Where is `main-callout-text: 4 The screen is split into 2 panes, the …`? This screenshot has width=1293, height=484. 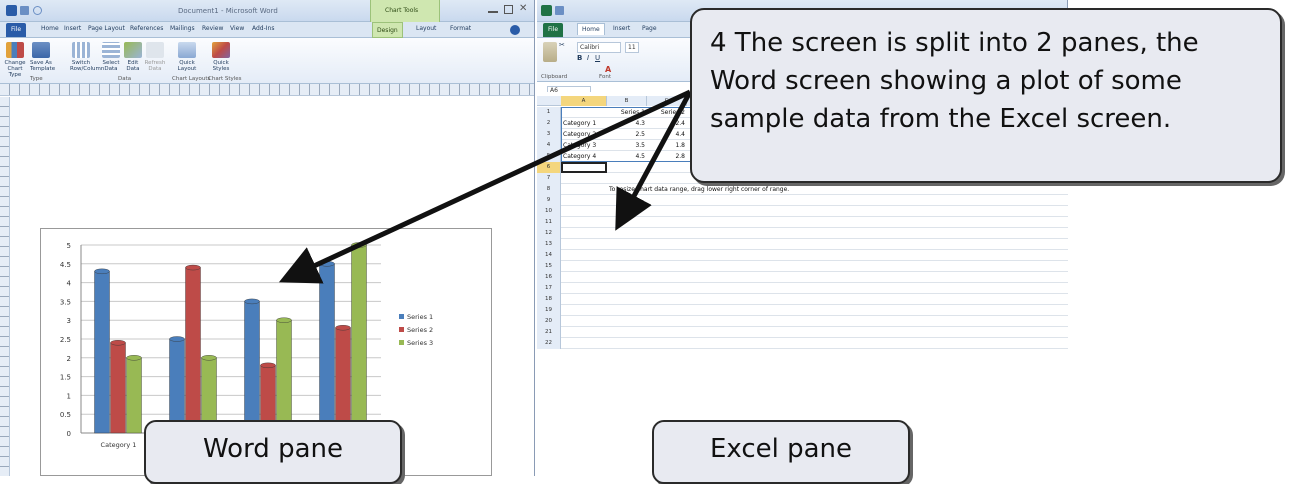 main-callout-text: 4 The screen is split into 2 panes, the … is located at coordinates (954, 81).